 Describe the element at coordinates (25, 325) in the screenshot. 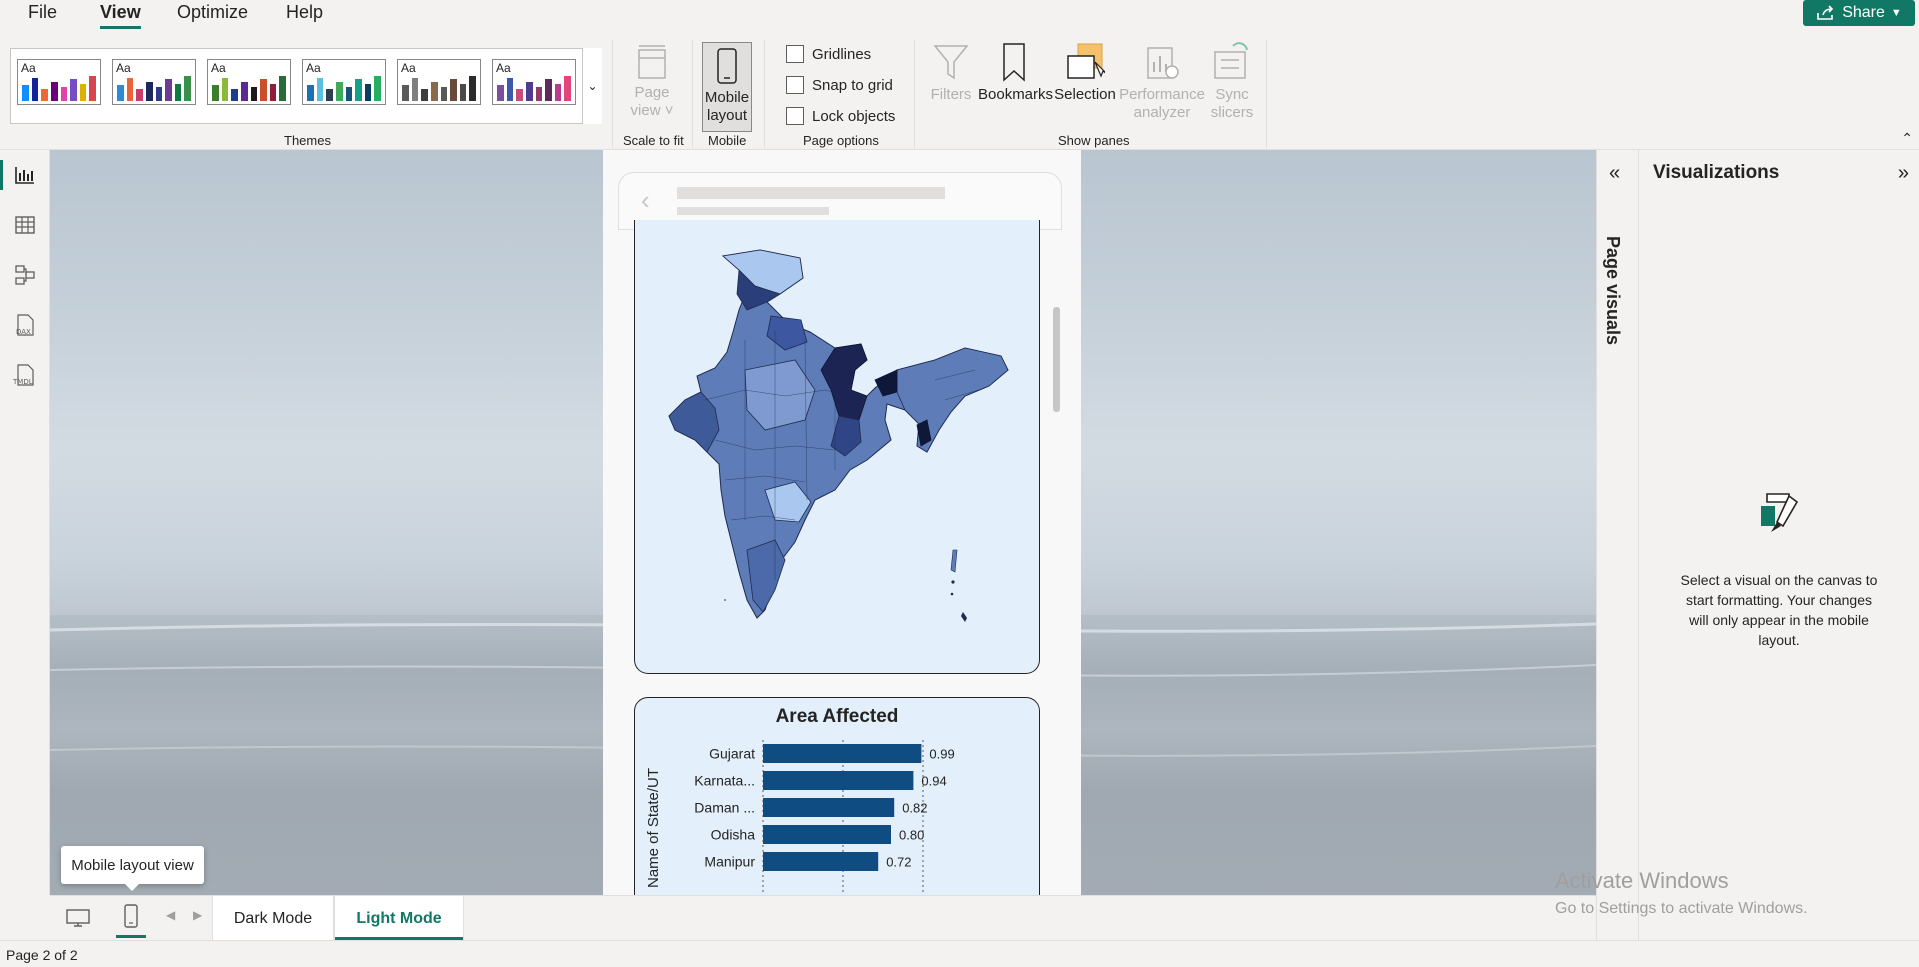

I see `dax-query-view-icon: DAX` at that location.